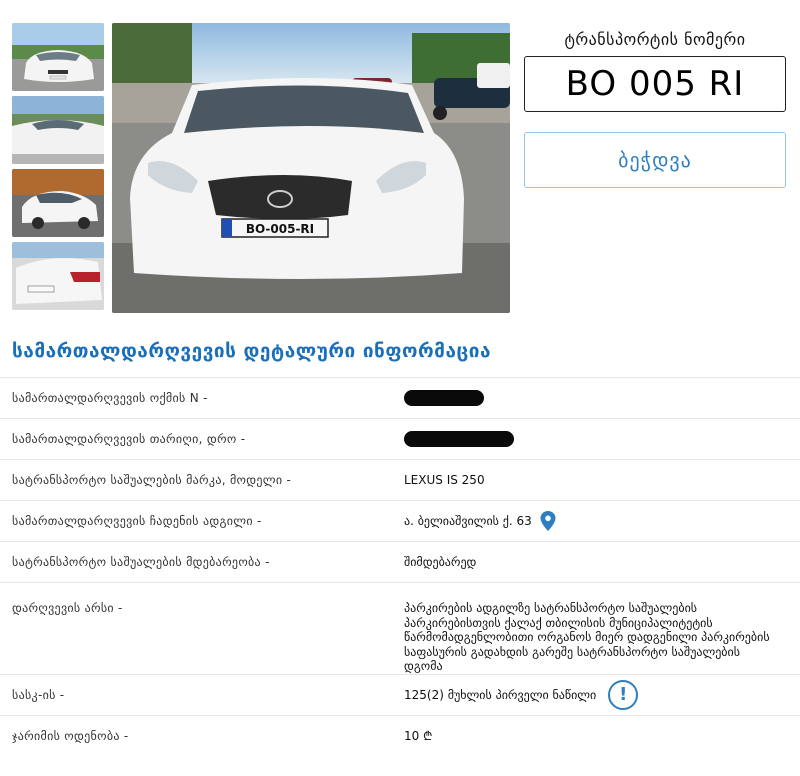 Image resolution: width=800 pixels, height=776 pixels. Describe the element at coordinates (468, 521) in the screenshot. I see `location-text: ა. ბელიაშვილის ქ. 63` at that location.